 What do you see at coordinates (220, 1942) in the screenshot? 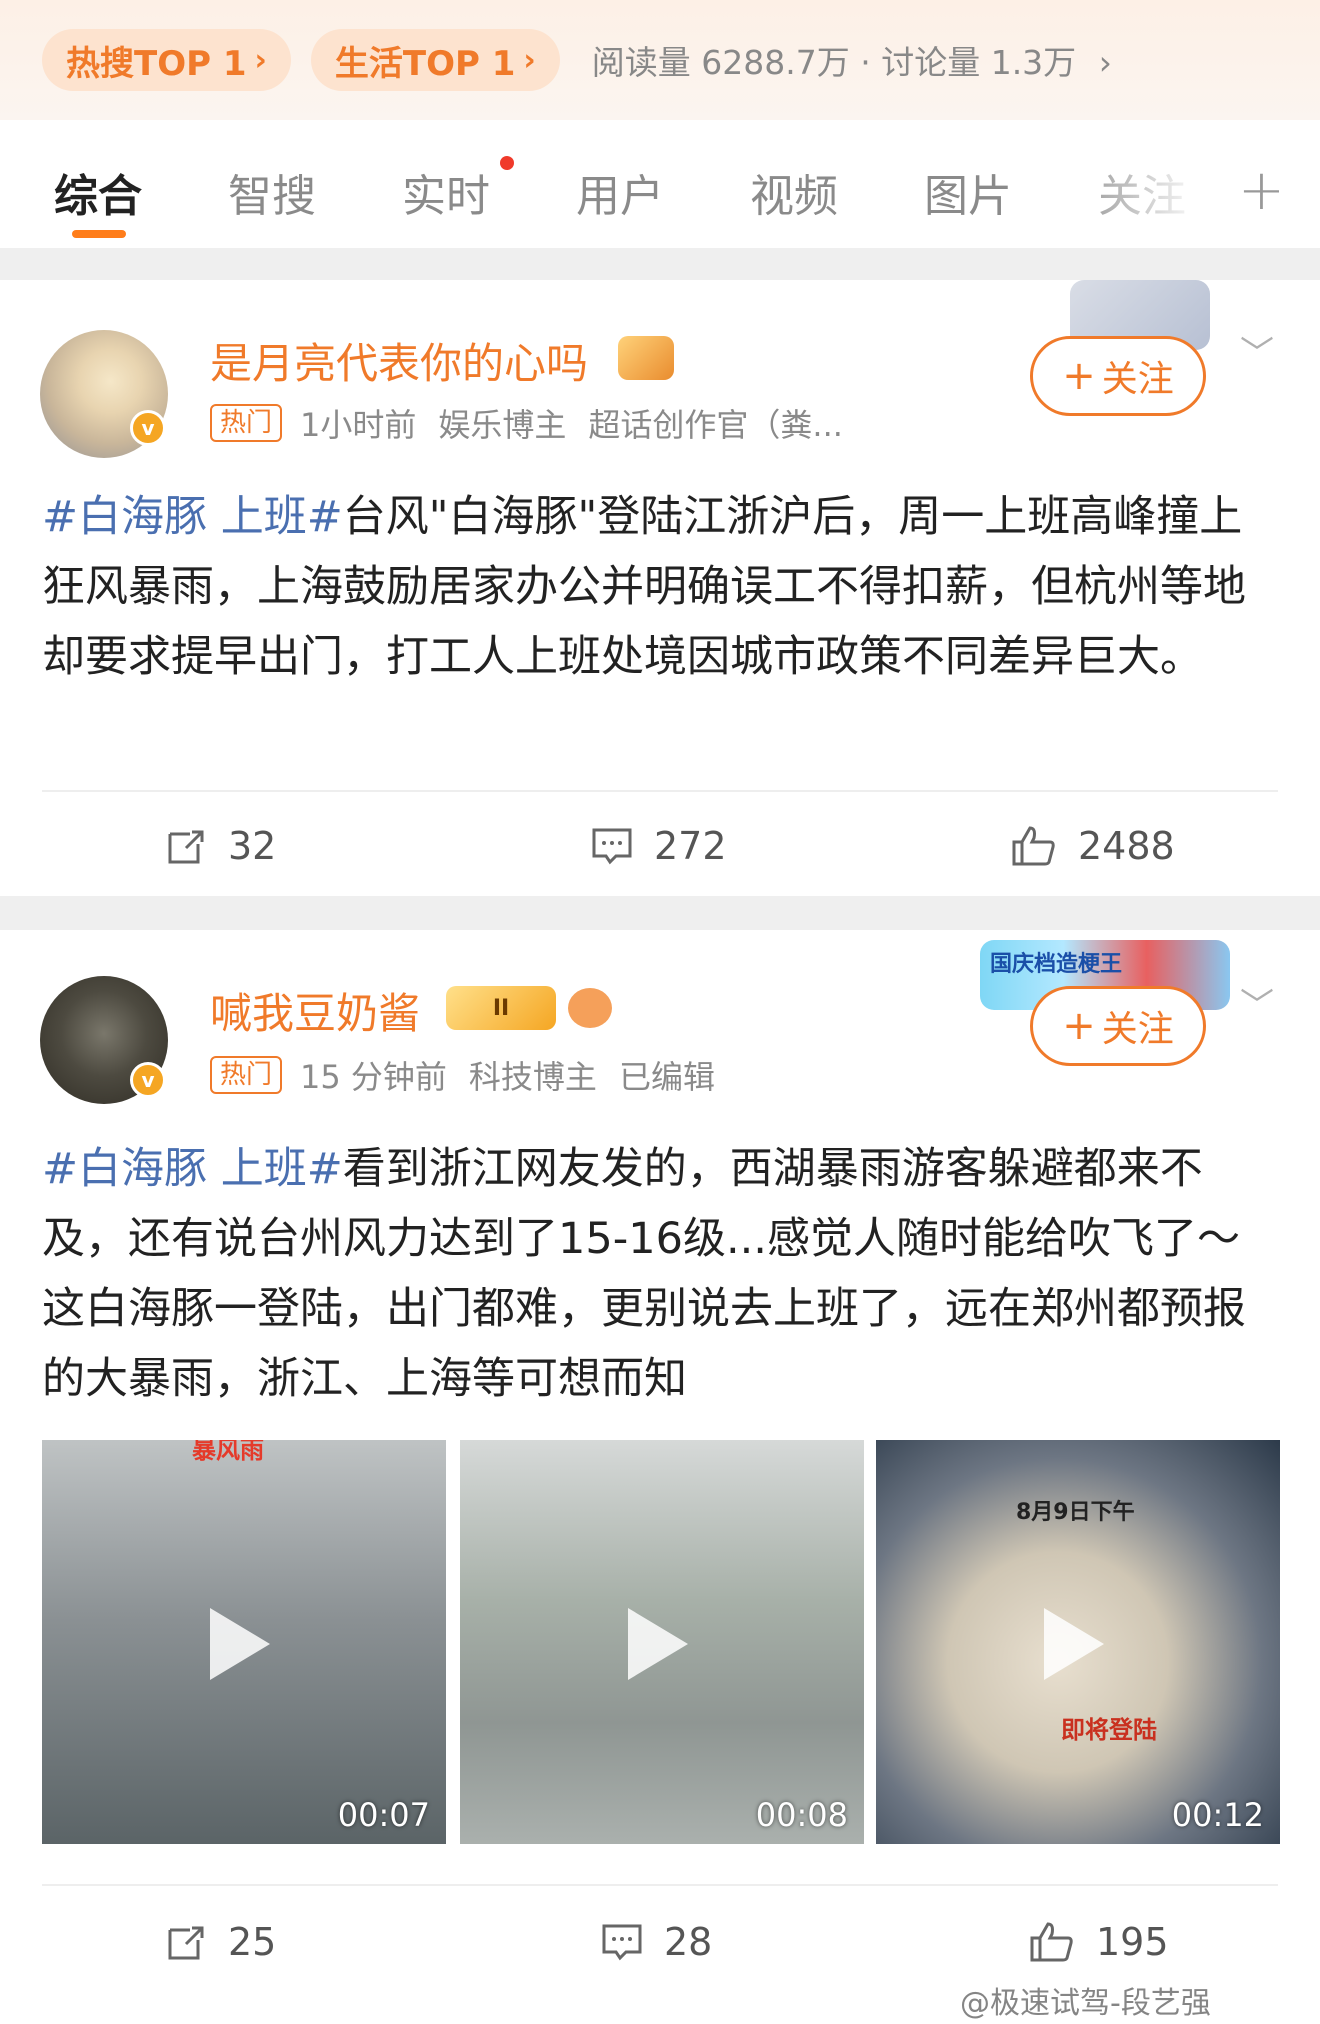
I see `repost-button: 25` at bounding box center [220, 1942].